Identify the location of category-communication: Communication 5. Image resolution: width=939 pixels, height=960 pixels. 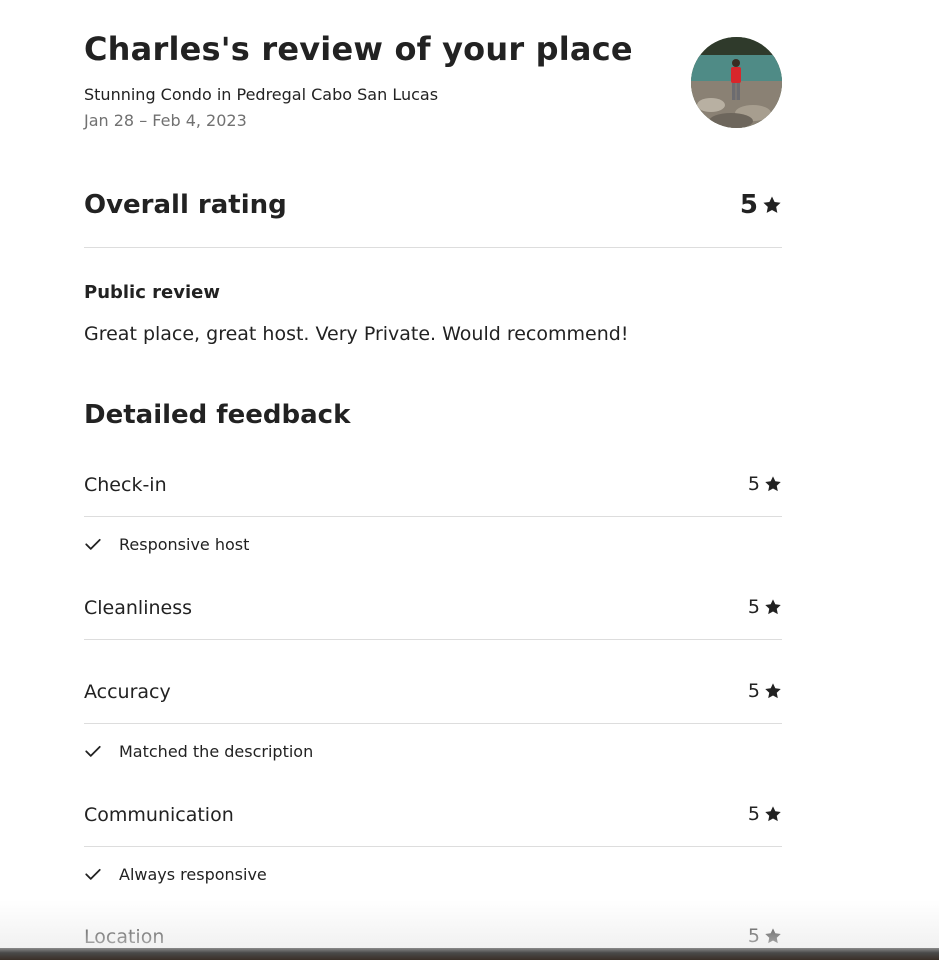
(433, 816).